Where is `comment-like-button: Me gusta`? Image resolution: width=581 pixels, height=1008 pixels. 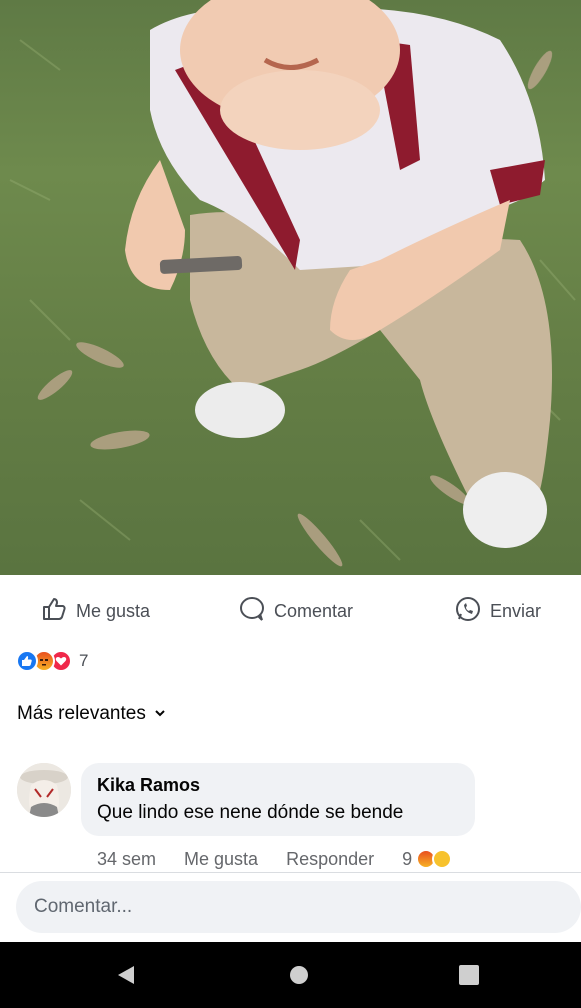
comment-like-button: Me gusta is located at coordinates (221, 859).